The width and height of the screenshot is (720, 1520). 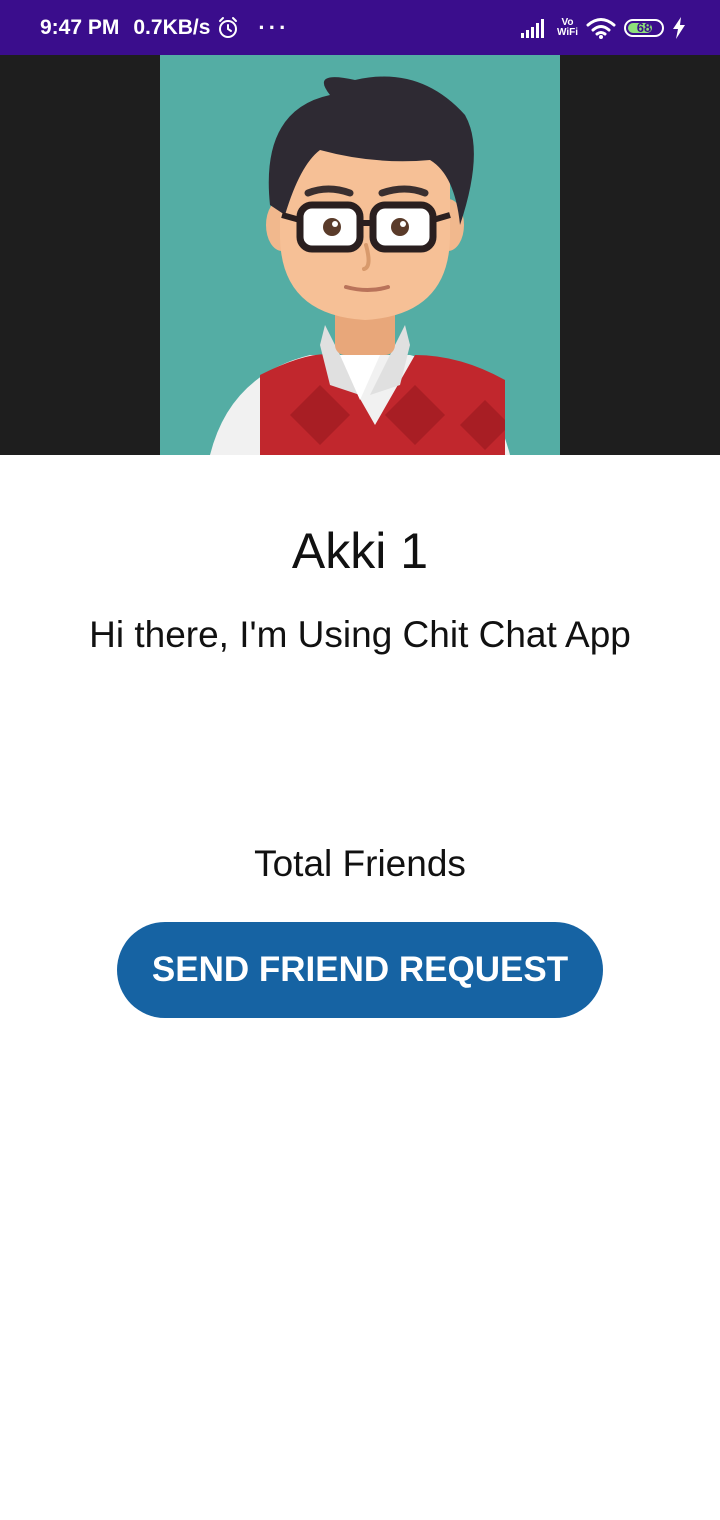 What do you see at coordinates (360, 551) in the screenshot?
I see `profile-name: Akki 1` at bounding box center [360, 551].